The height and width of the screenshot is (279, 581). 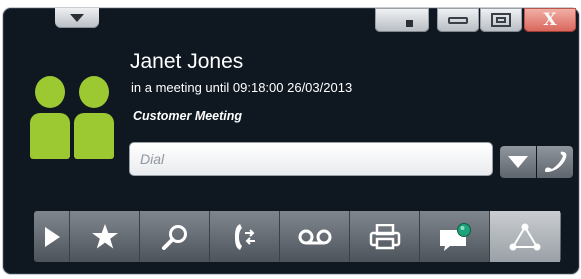 I want to click on star-icon, so click(x=104, y=236).